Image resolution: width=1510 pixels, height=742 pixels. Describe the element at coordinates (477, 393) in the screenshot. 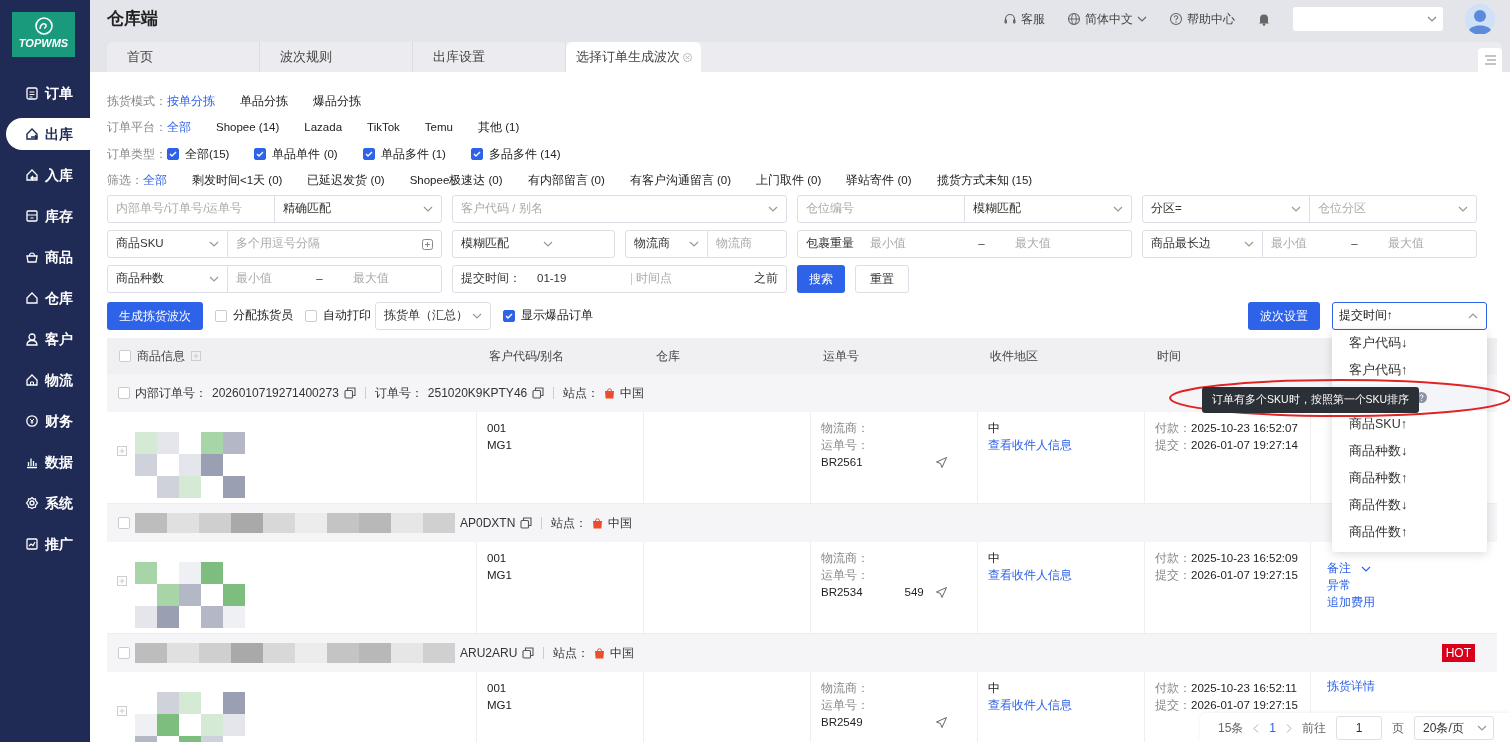

I see `order-number: 251020K9KPTY46` at that location.